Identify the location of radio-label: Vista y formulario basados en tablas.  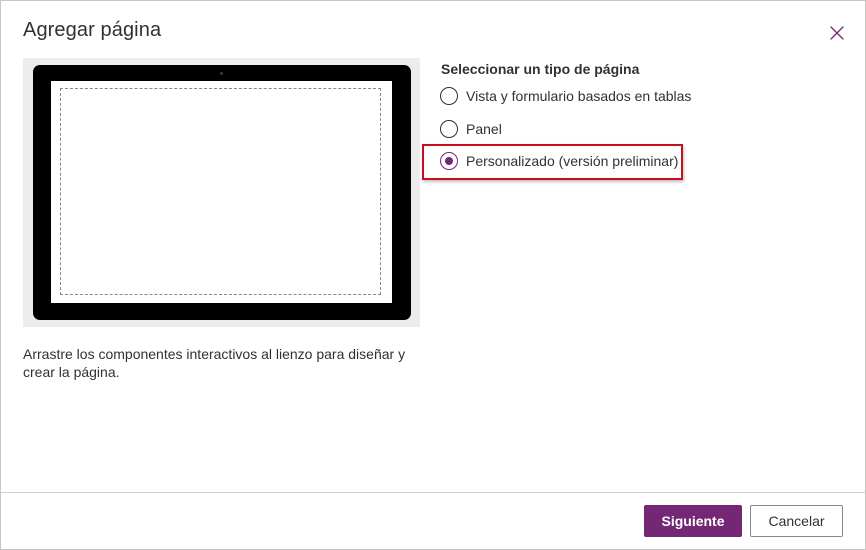
(579, 96).